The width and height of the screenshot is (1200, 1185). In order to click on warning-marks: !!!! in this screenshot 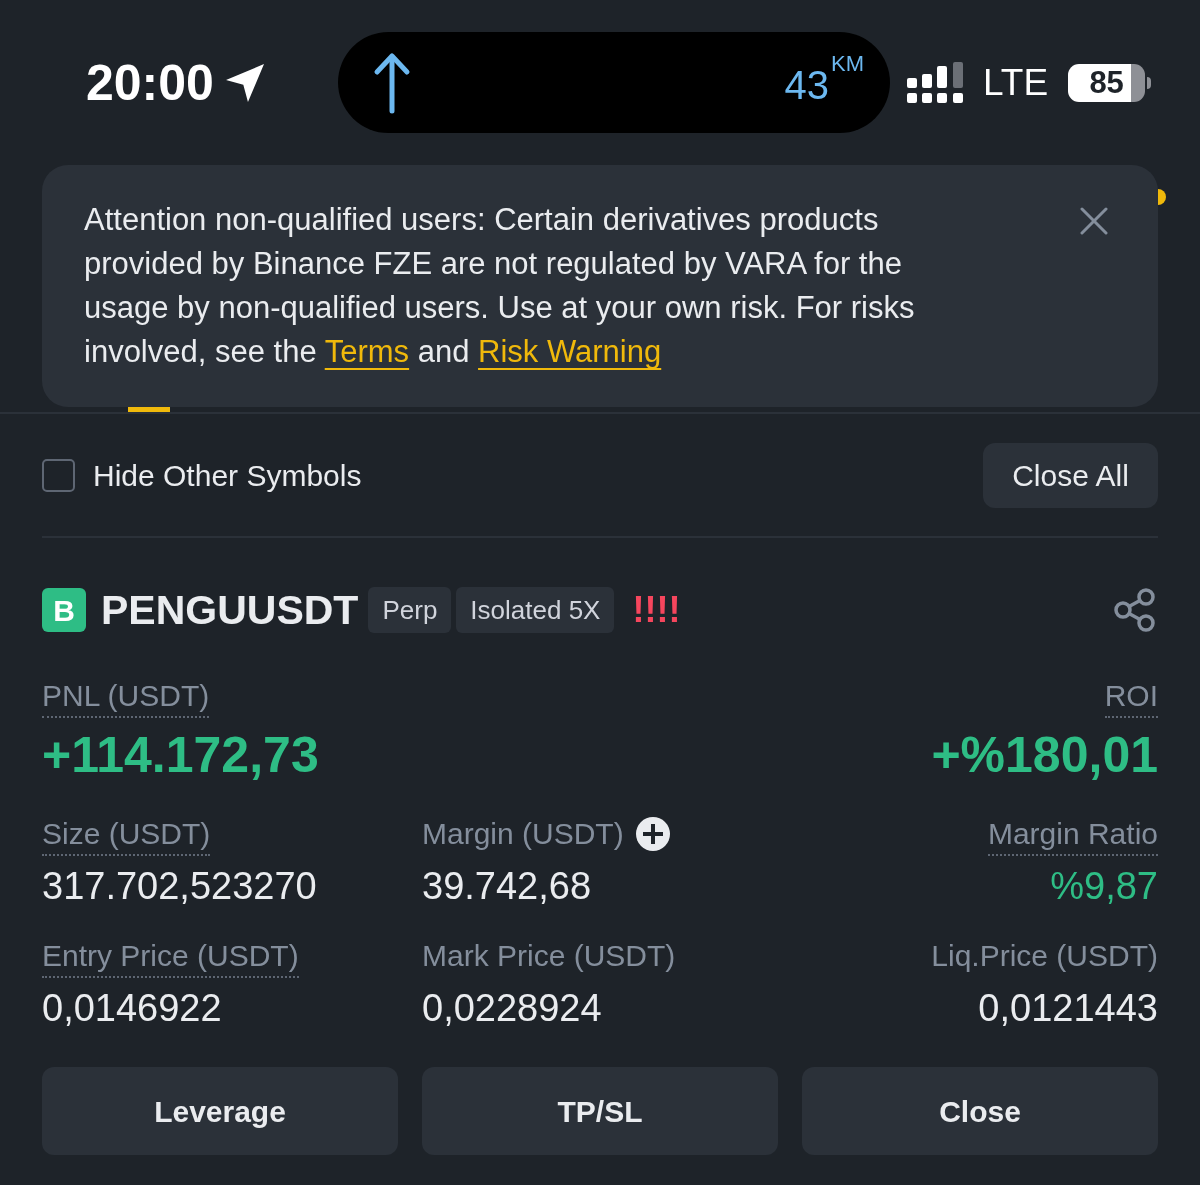, I will do `click(656, 610)`.